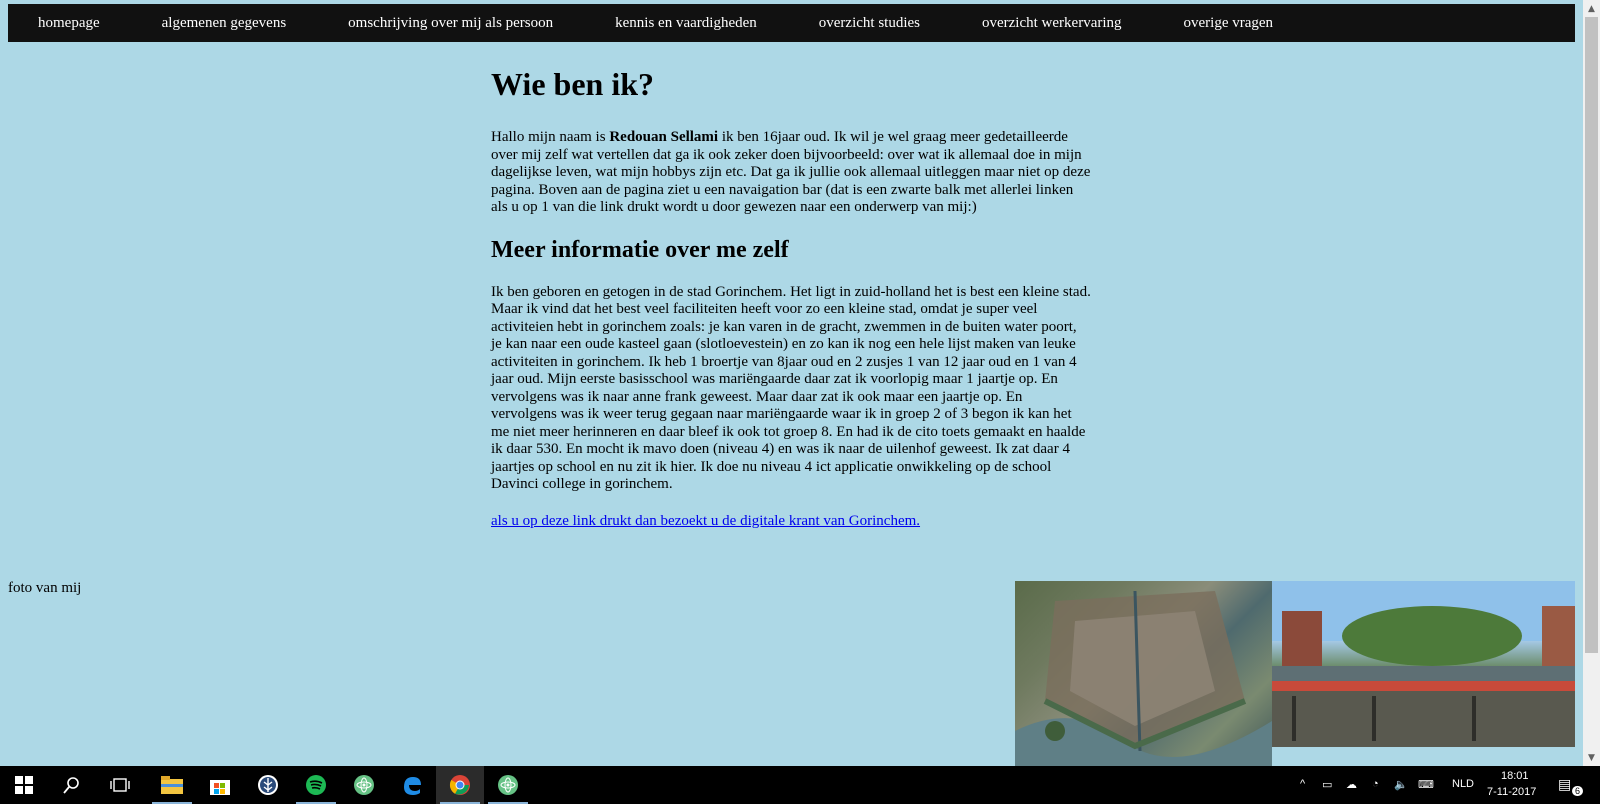  Describe the element at coordinates (1578, 791) in the screenshot. I see `notification-count-badge: 6` at that location.